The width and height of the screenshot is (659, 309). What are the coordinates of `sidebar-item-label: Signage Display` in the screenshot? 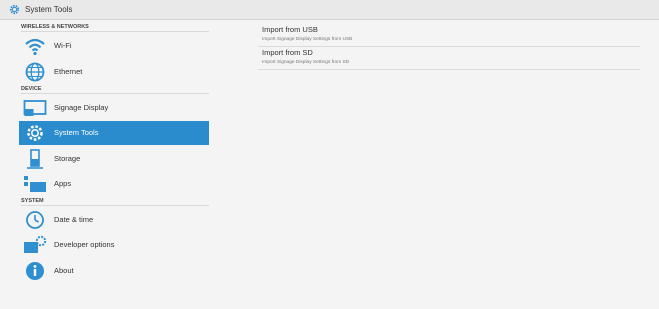 It's located at (81, 107).